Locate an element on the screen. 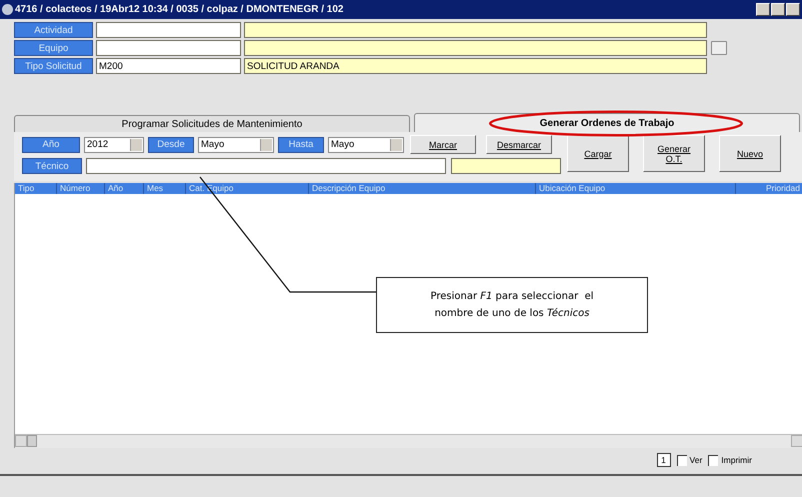 This screenshot has height=497, width=802. close-button is located at coordinates (793, 9).